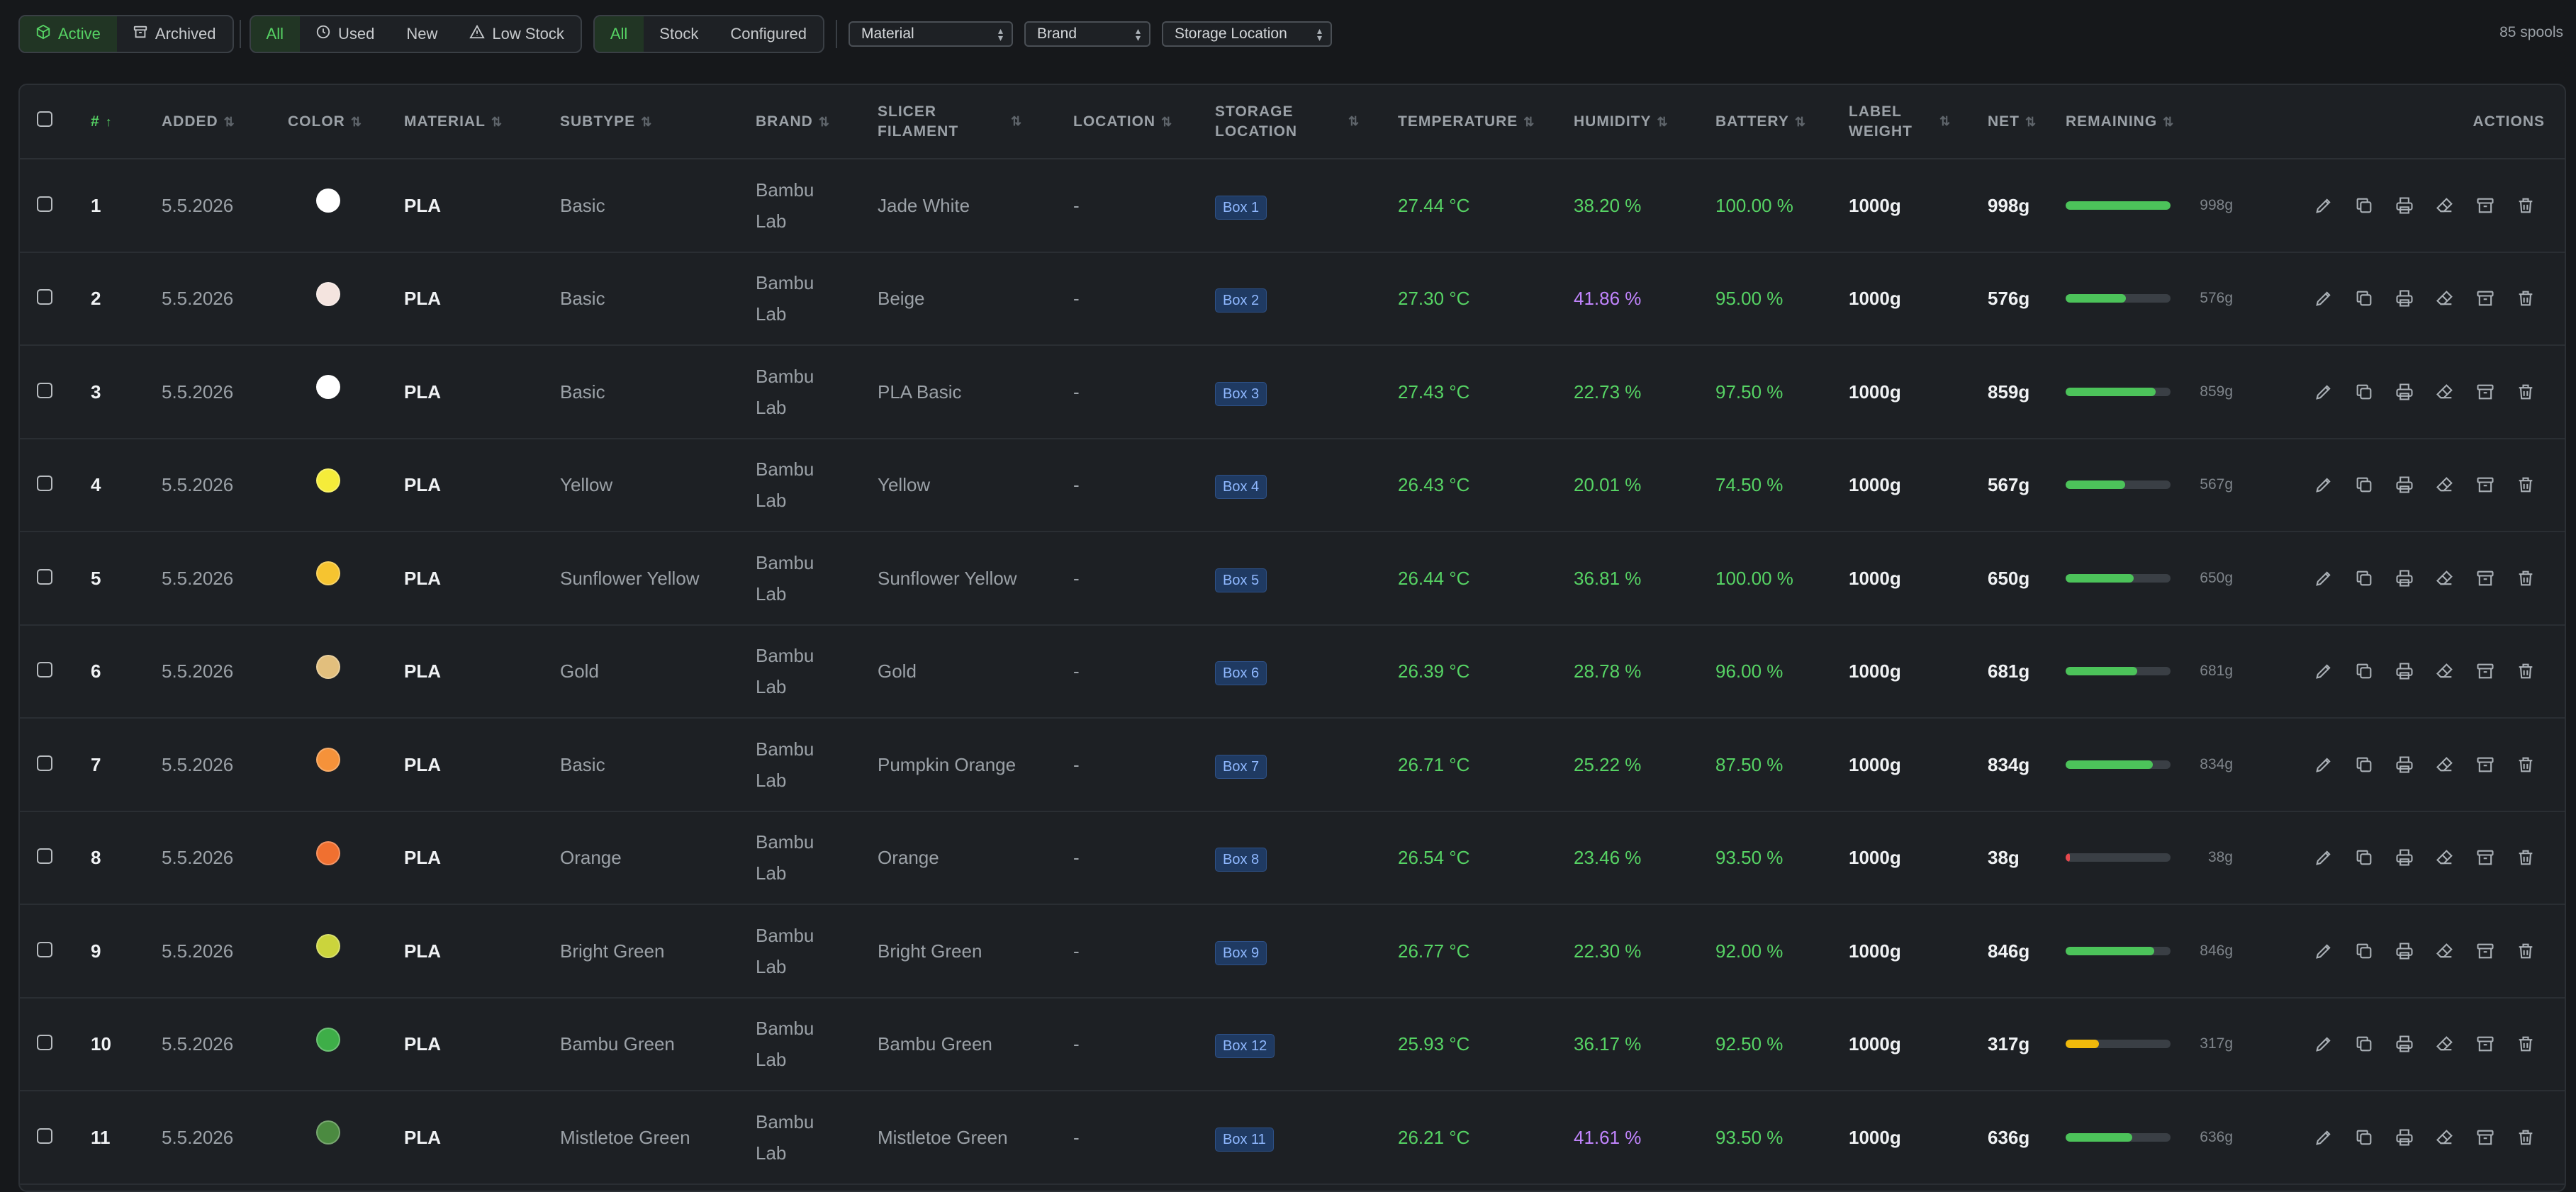 The width and height of the screenshot is (2576, 1192). What do you see at coordinates (69, 34) in the screenshot?
I see `filter-active: Active` at bounding box center [69, 34].